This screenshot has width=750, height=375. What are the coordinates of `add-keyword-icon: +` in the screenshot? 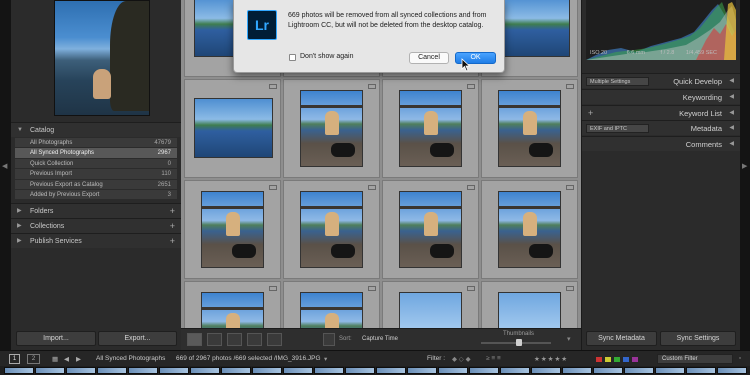 It's located at (590, 113).